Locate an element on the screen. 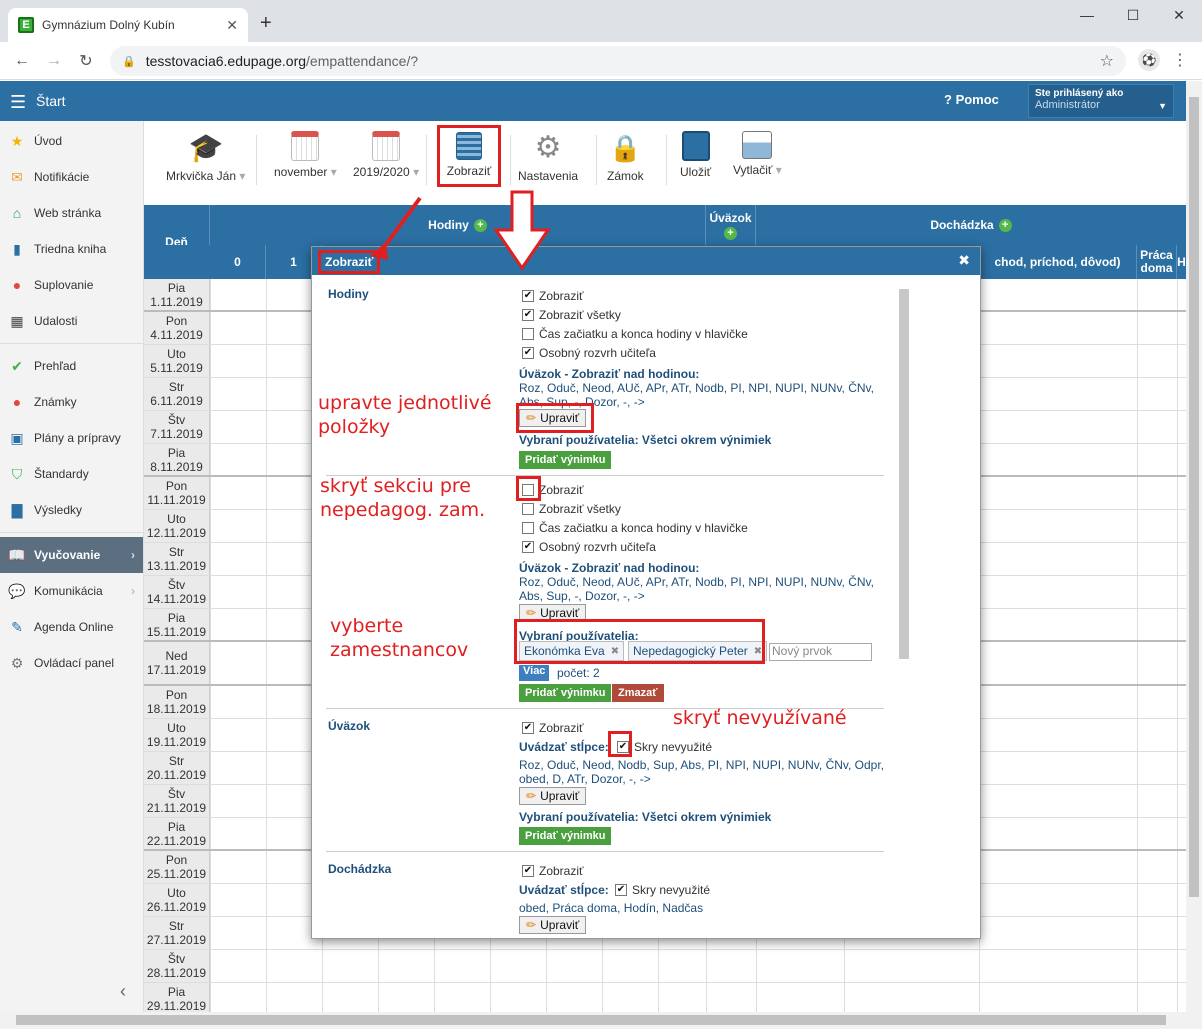  sec2-show-all-checkbox: Zobraziť všetky is located at coordinates (571, 509).